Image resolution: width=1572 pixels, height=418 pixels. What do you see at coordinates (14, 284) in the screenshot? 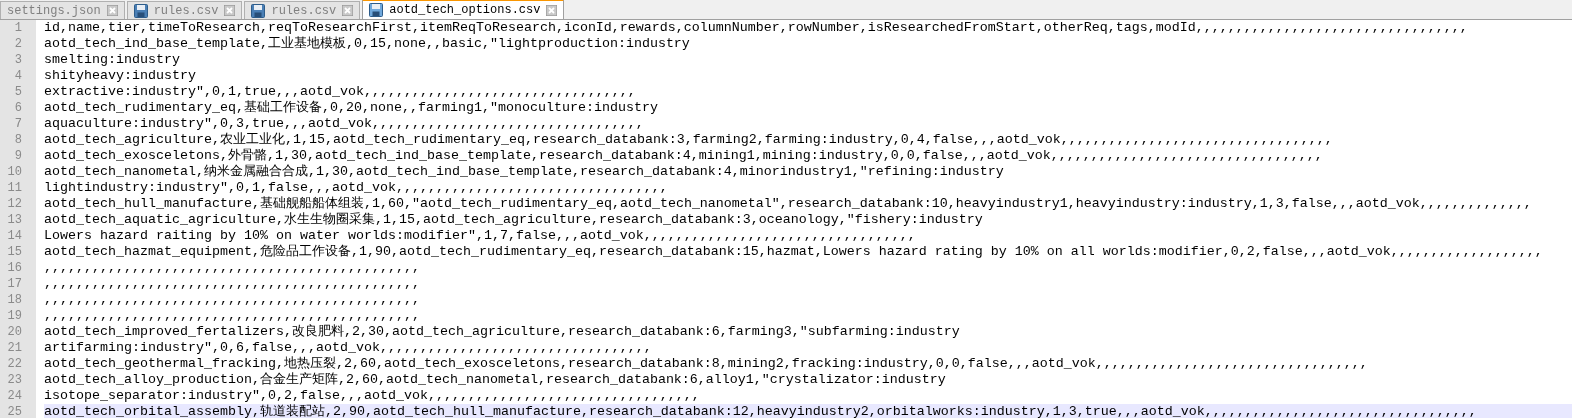
I see `line-number: 17` at bounding box center [14, 284].